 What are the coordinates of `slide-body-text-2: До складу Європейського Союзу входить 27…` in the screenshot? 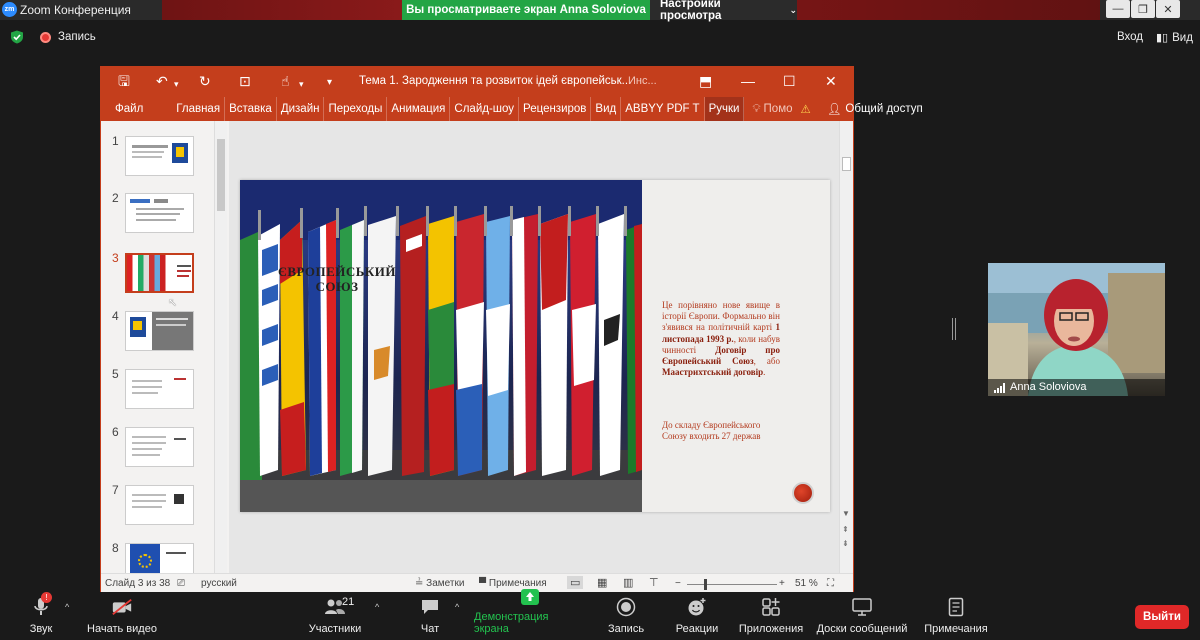 It's located at (721, 431).